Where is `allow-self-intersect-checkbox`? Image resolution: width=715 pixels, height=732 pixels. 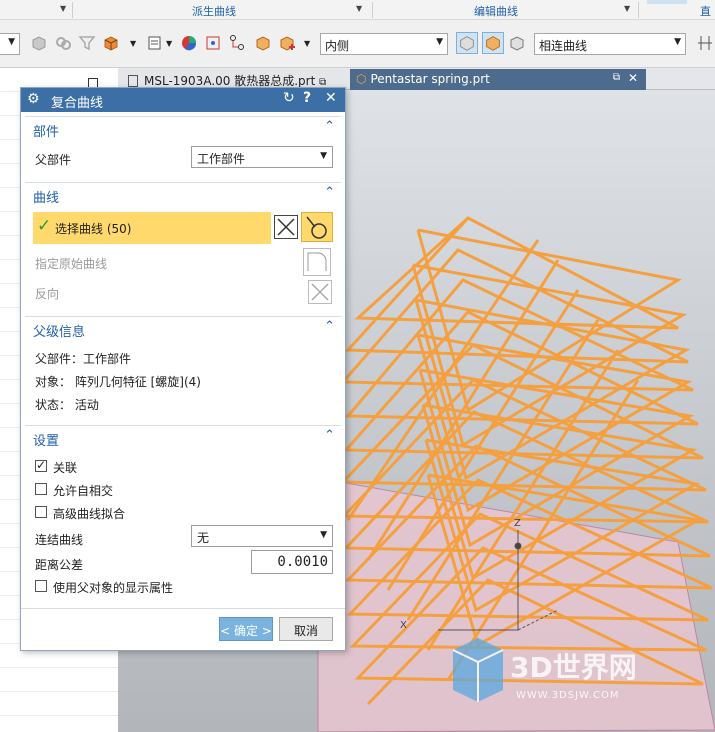
allow-self-intersect-checkbox is located at coordinates (41, 489).